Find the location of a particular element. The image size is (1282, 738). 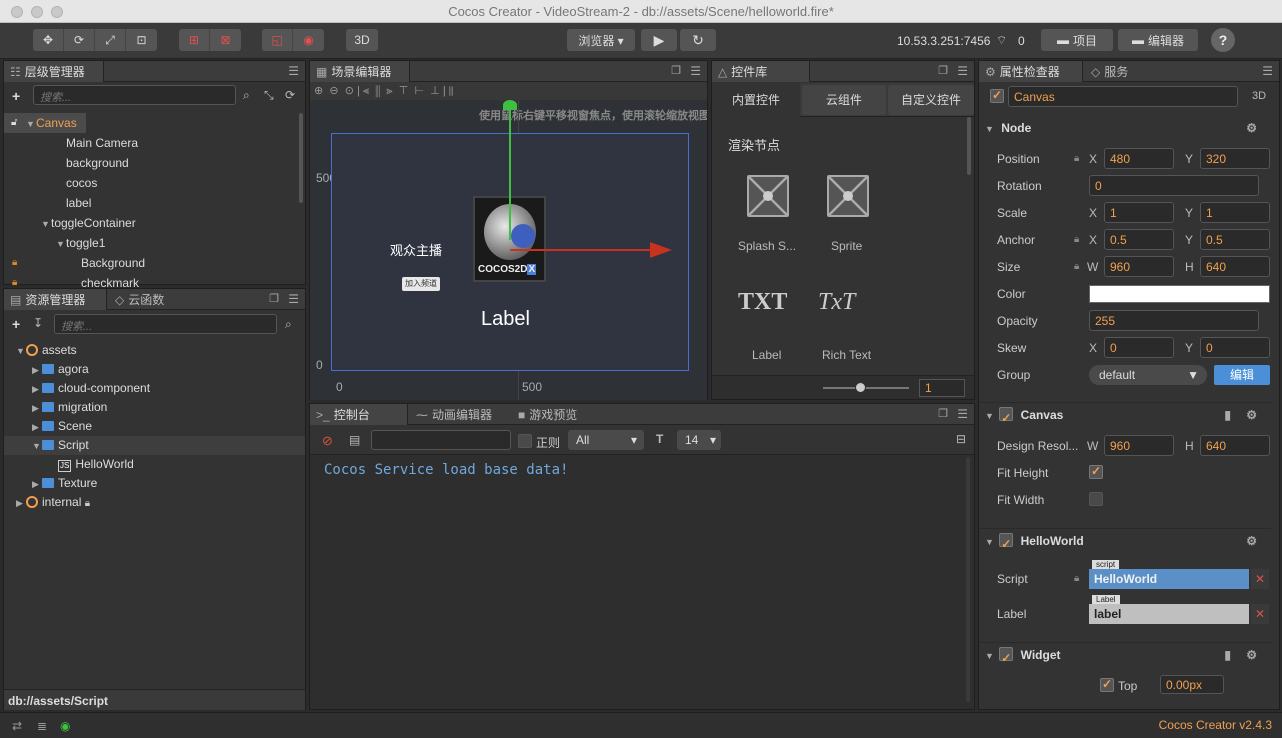

snap-world-icon: ◉ is located at coordinates (308, 40).